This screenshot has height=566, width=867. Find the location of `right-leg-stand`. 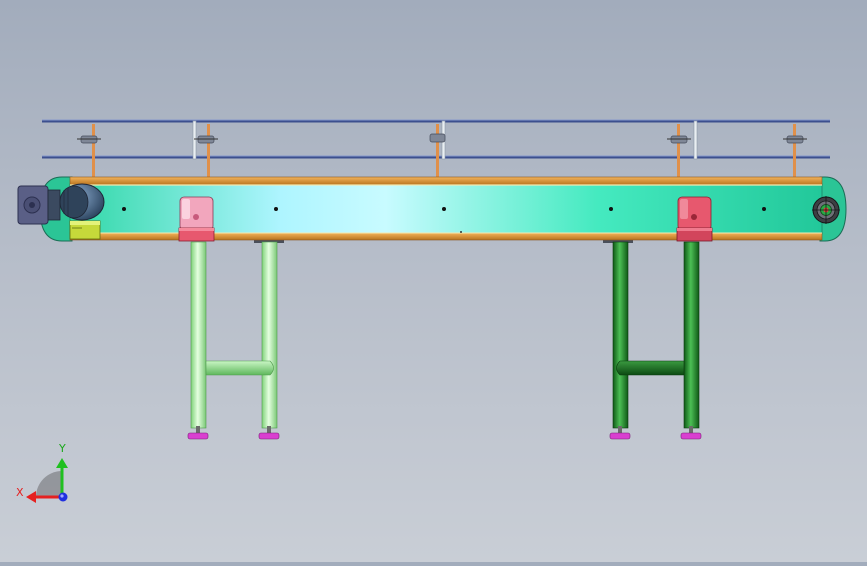

right-leg-stand is located at coordinates (652, 339).